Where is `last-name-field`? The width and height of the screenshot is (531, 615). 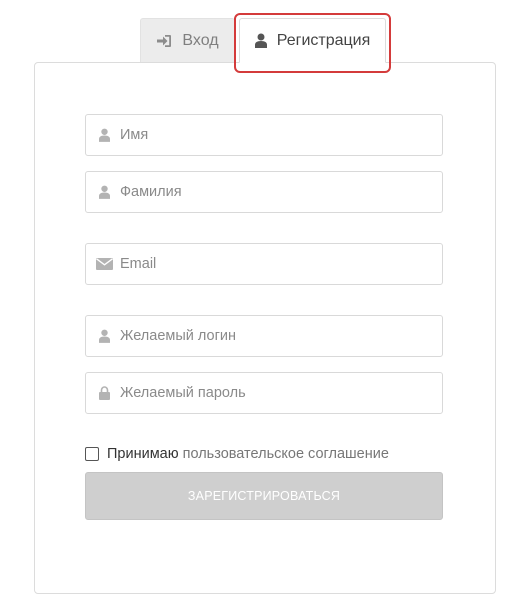 last-name-field is located at coordinates (264, 192).